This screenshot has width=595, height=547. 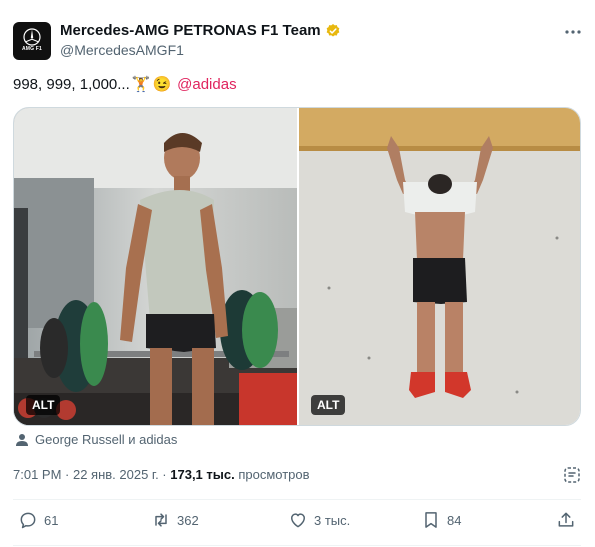 I want to click on like-count: 3 тыс., so click(x=332, y=520).